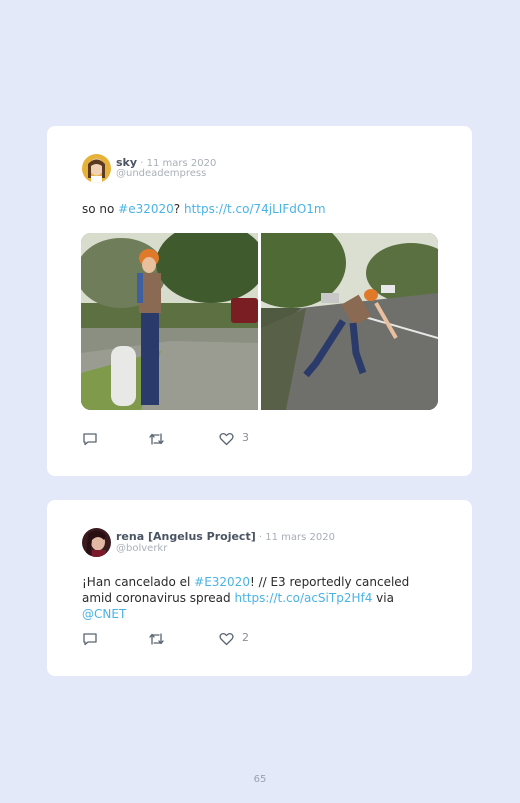 The image size is (520, 803). Describe the element at coordinates (222, 582) in the screenshot. I see `hashtag-link: #E32020` at that location.